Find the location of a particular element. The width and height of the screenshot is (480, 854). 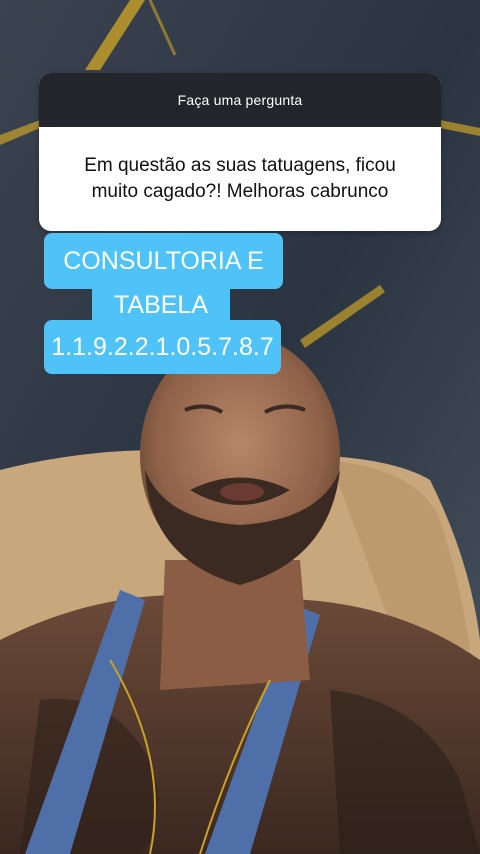

question-text-line-1: Em questão as suas tatuagens, ficou is located at coordinates (240, 166).